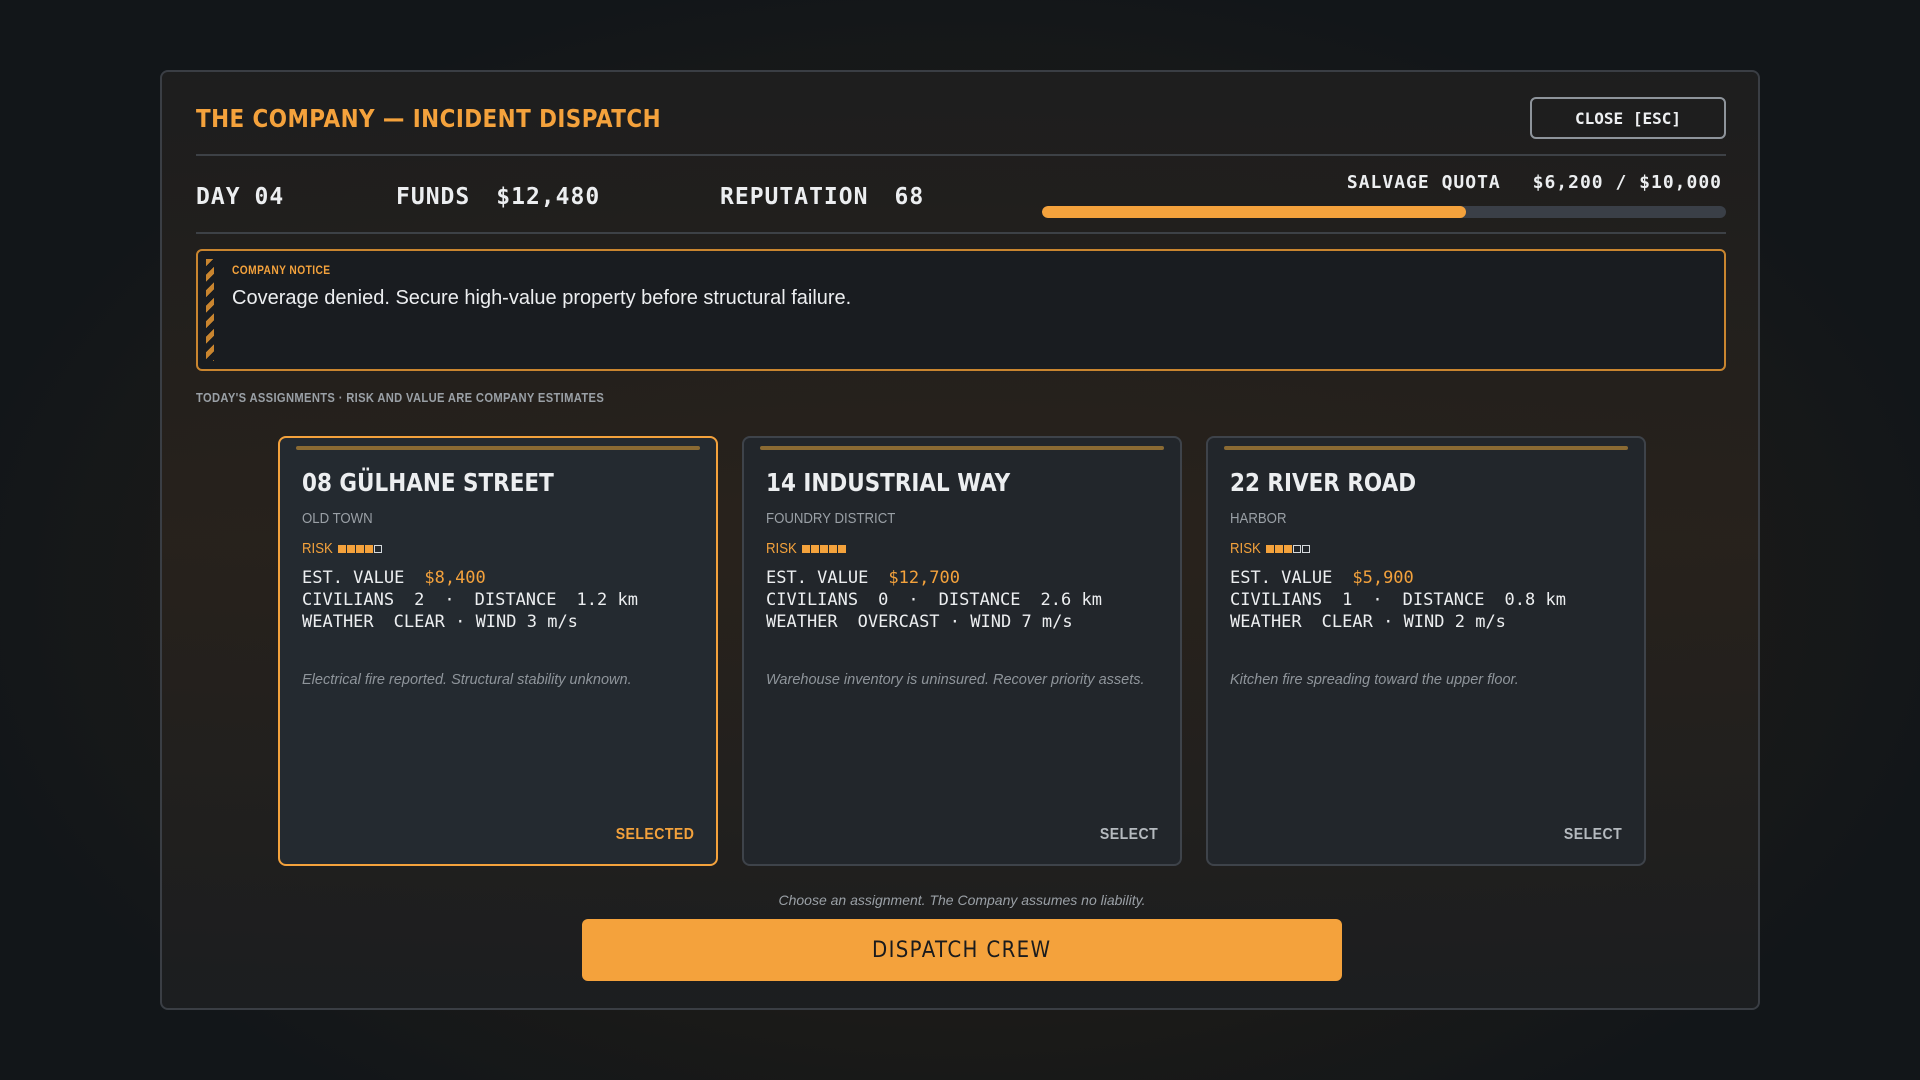 Image resolution: width=1920 pixels, height=1080 pixels. Describe the element at coordinates (1627, 182) in the screenshot. I see `quota-value: $6,200 / $10,000` at that location.